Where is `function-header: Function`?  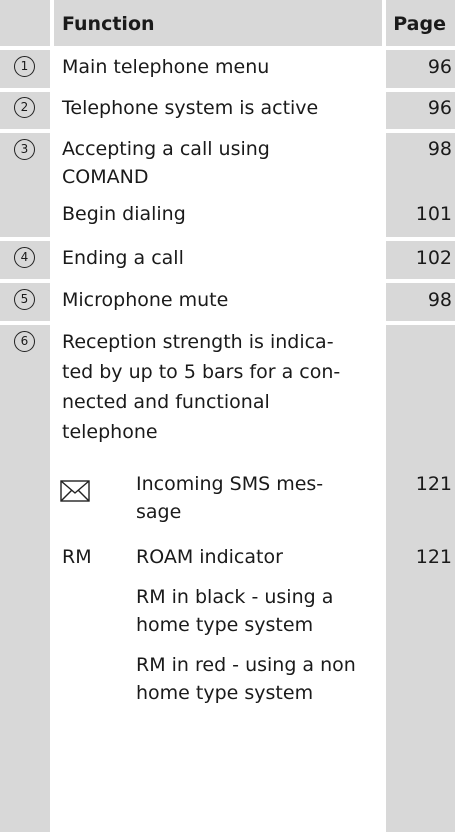 function-header: Function is located at coordinates (108, 24).